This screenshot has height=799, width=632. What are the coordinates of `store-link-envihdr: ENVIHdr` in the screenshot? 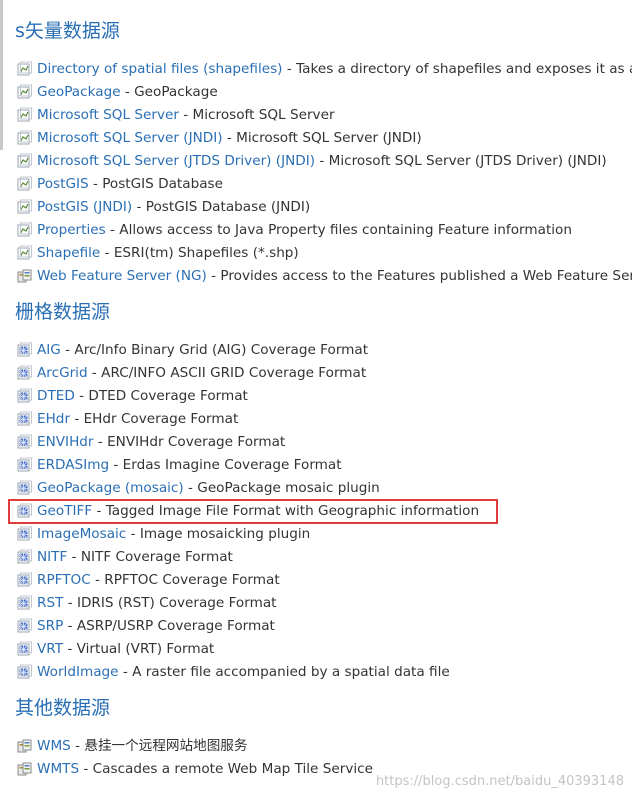 It's located at (65, 442).